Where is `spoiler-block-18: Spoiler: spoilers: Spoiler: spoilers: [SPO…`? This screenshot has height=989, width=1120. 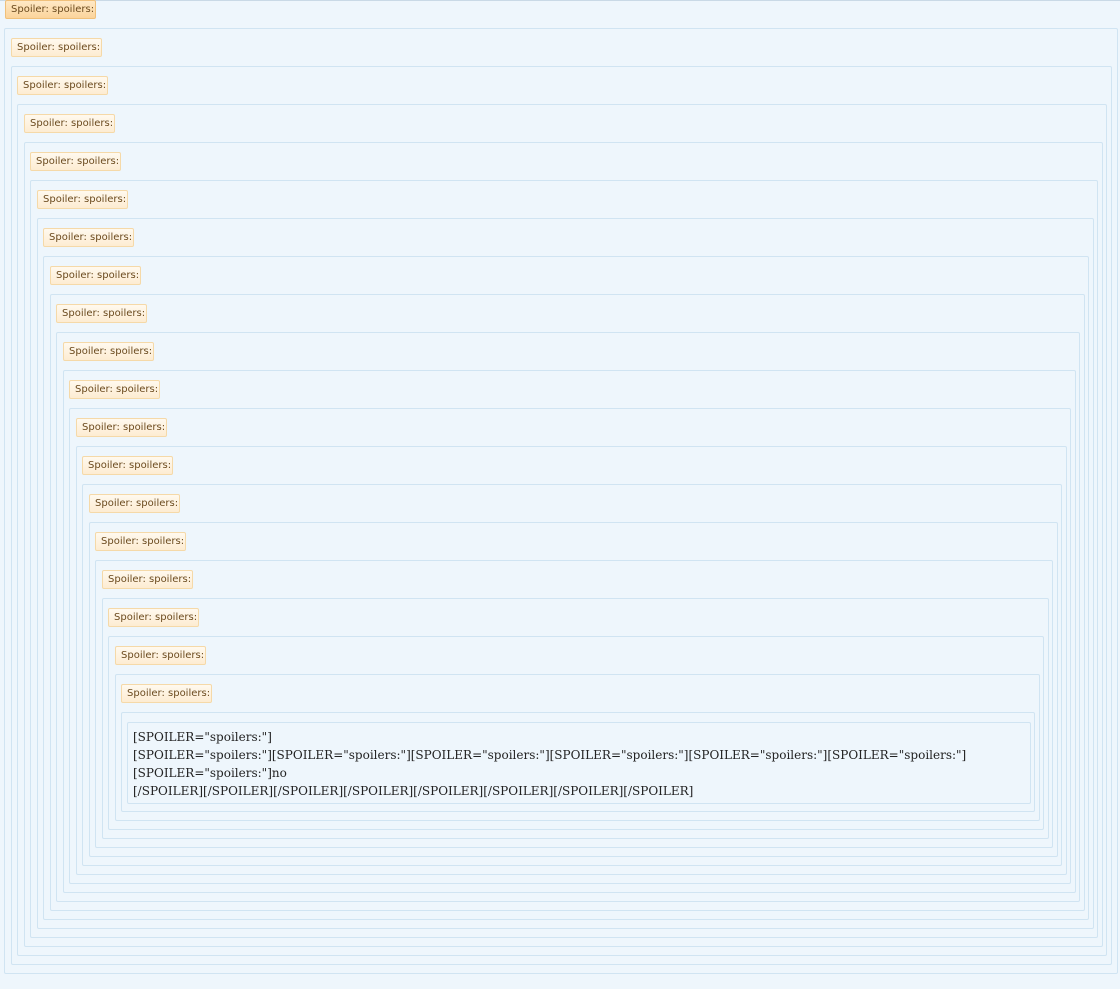
spoiler-block-18: Spoiler: spoilers: Spoiler: spoilers: [SPO… is located at coordinates (577, 733).